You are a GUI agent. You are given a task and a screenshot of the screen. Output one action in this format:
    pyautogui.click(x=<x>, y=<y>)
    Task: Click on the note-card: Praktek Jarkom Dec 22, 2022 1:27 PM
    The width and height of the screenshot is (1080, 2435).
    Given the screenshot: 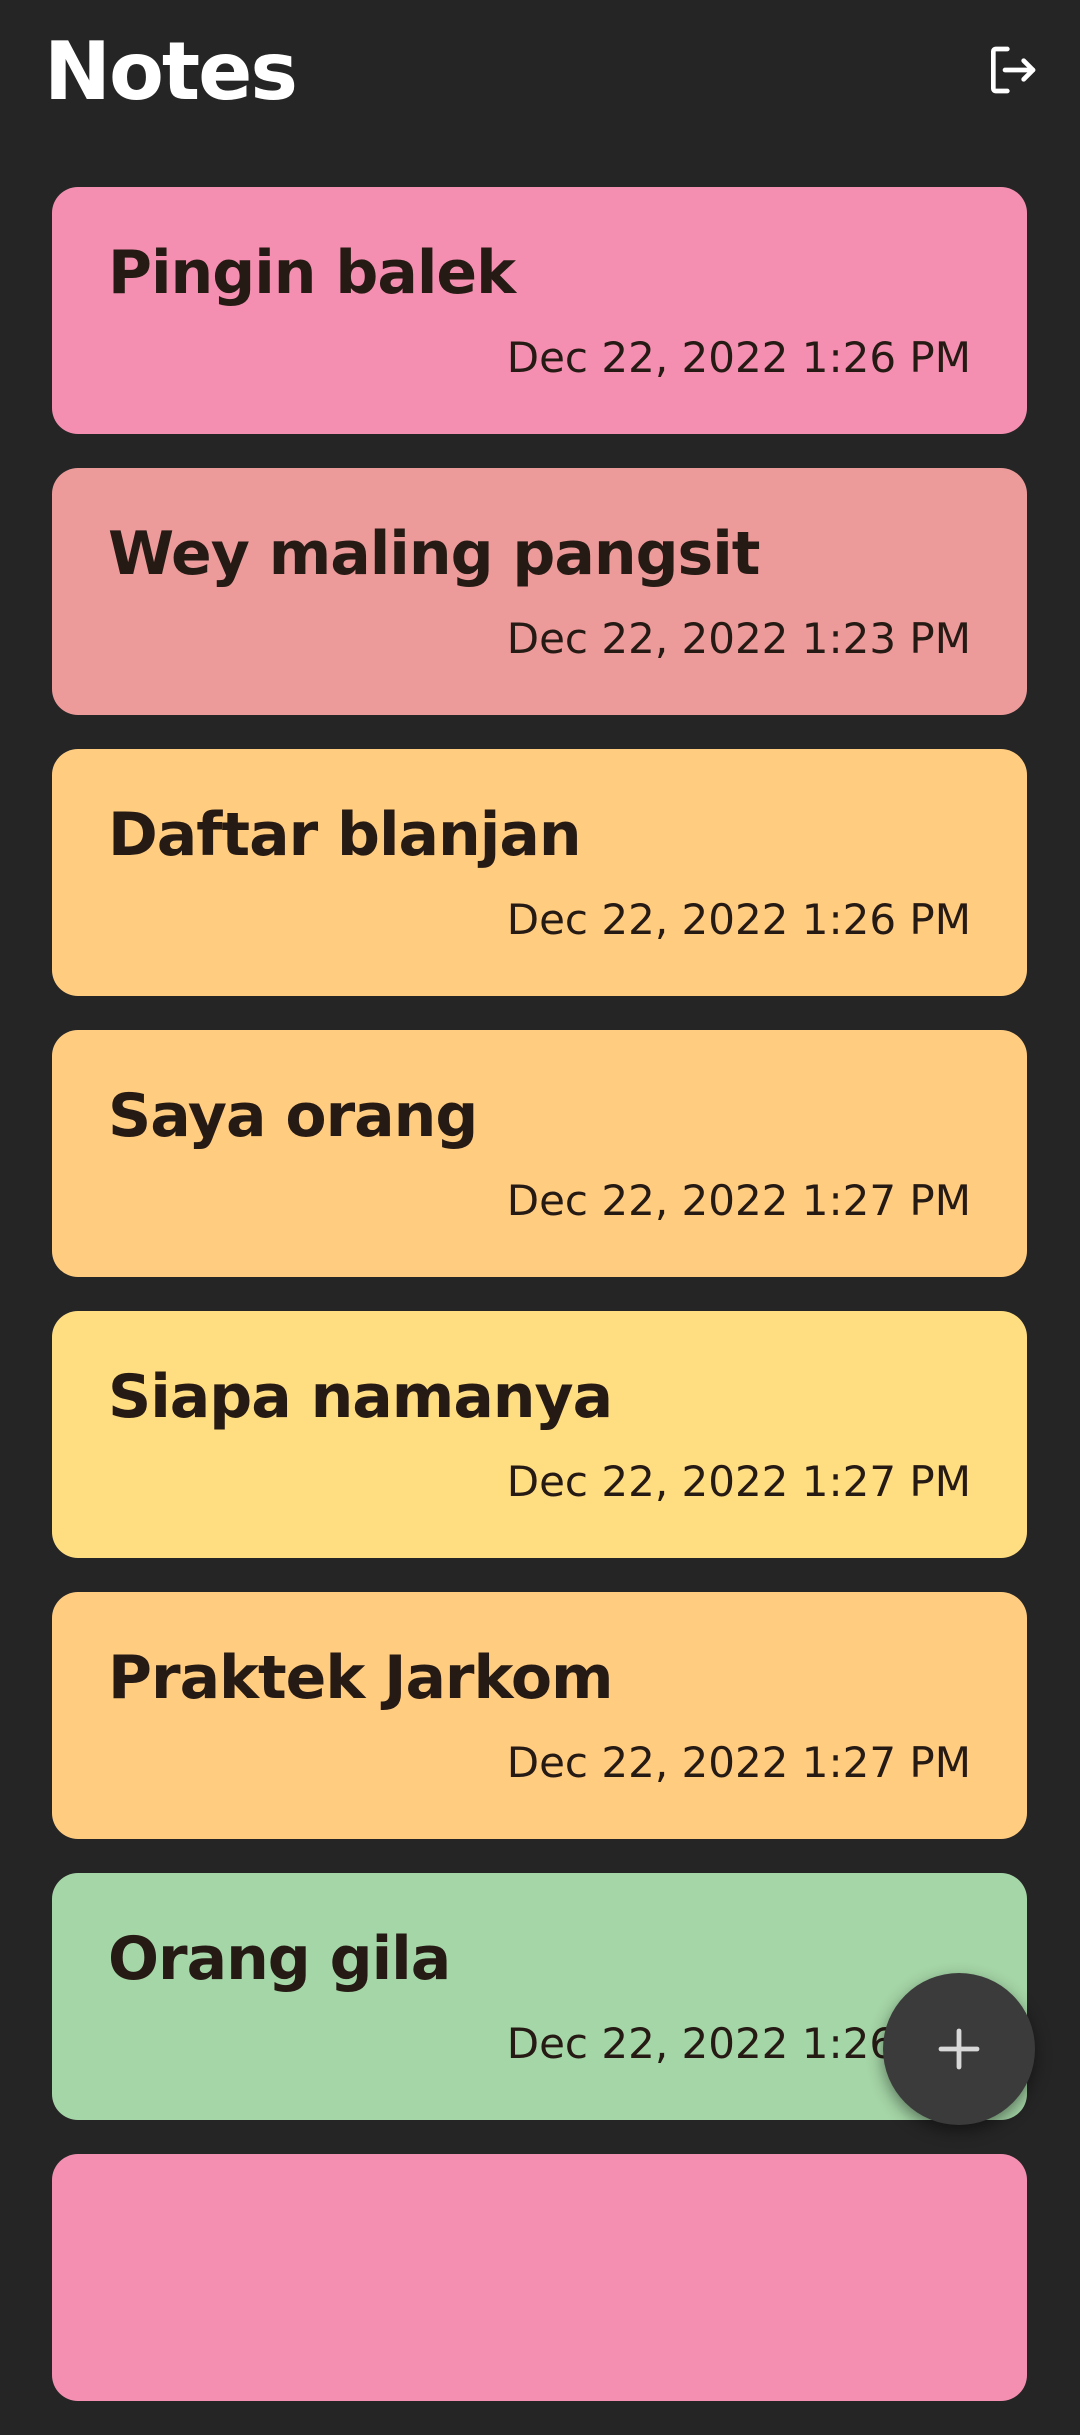 What is the action you would take?
    pyautogui.click(x=539, y=1715)
    